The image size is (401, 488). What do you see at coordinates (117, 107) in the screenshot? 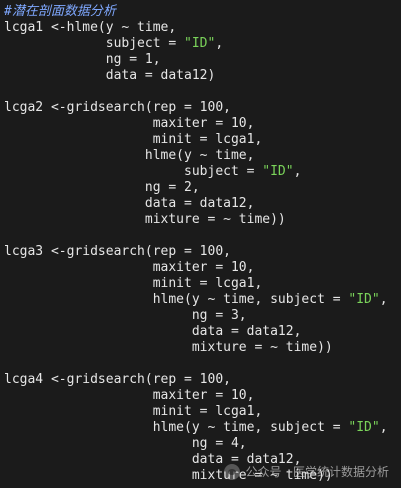
I see `code-token: lcga2 <-gridsearch(rep = 100,` at bounding box center [117, 107].